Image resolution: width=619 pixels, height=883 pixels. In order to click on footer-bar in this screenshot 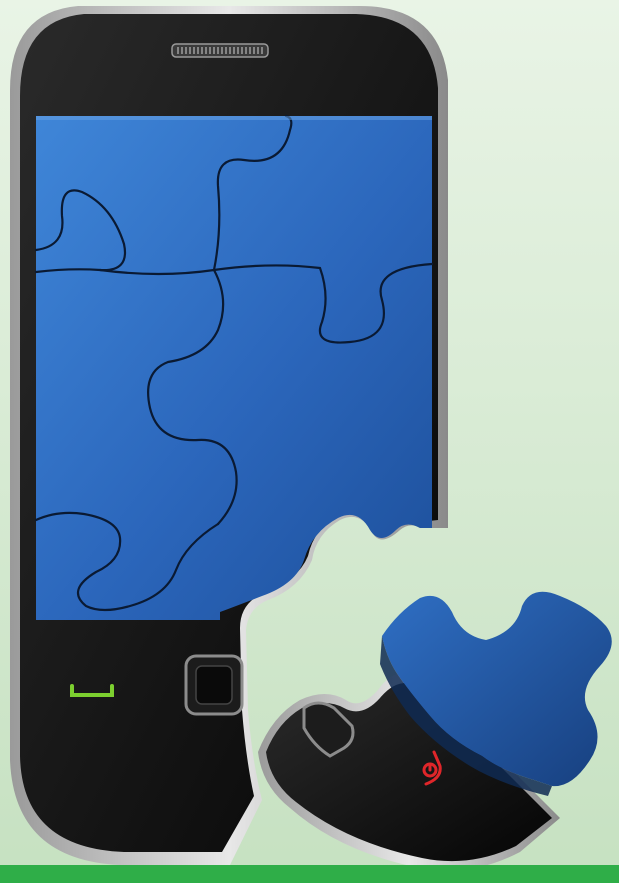, I will do `click(309, 874)`.